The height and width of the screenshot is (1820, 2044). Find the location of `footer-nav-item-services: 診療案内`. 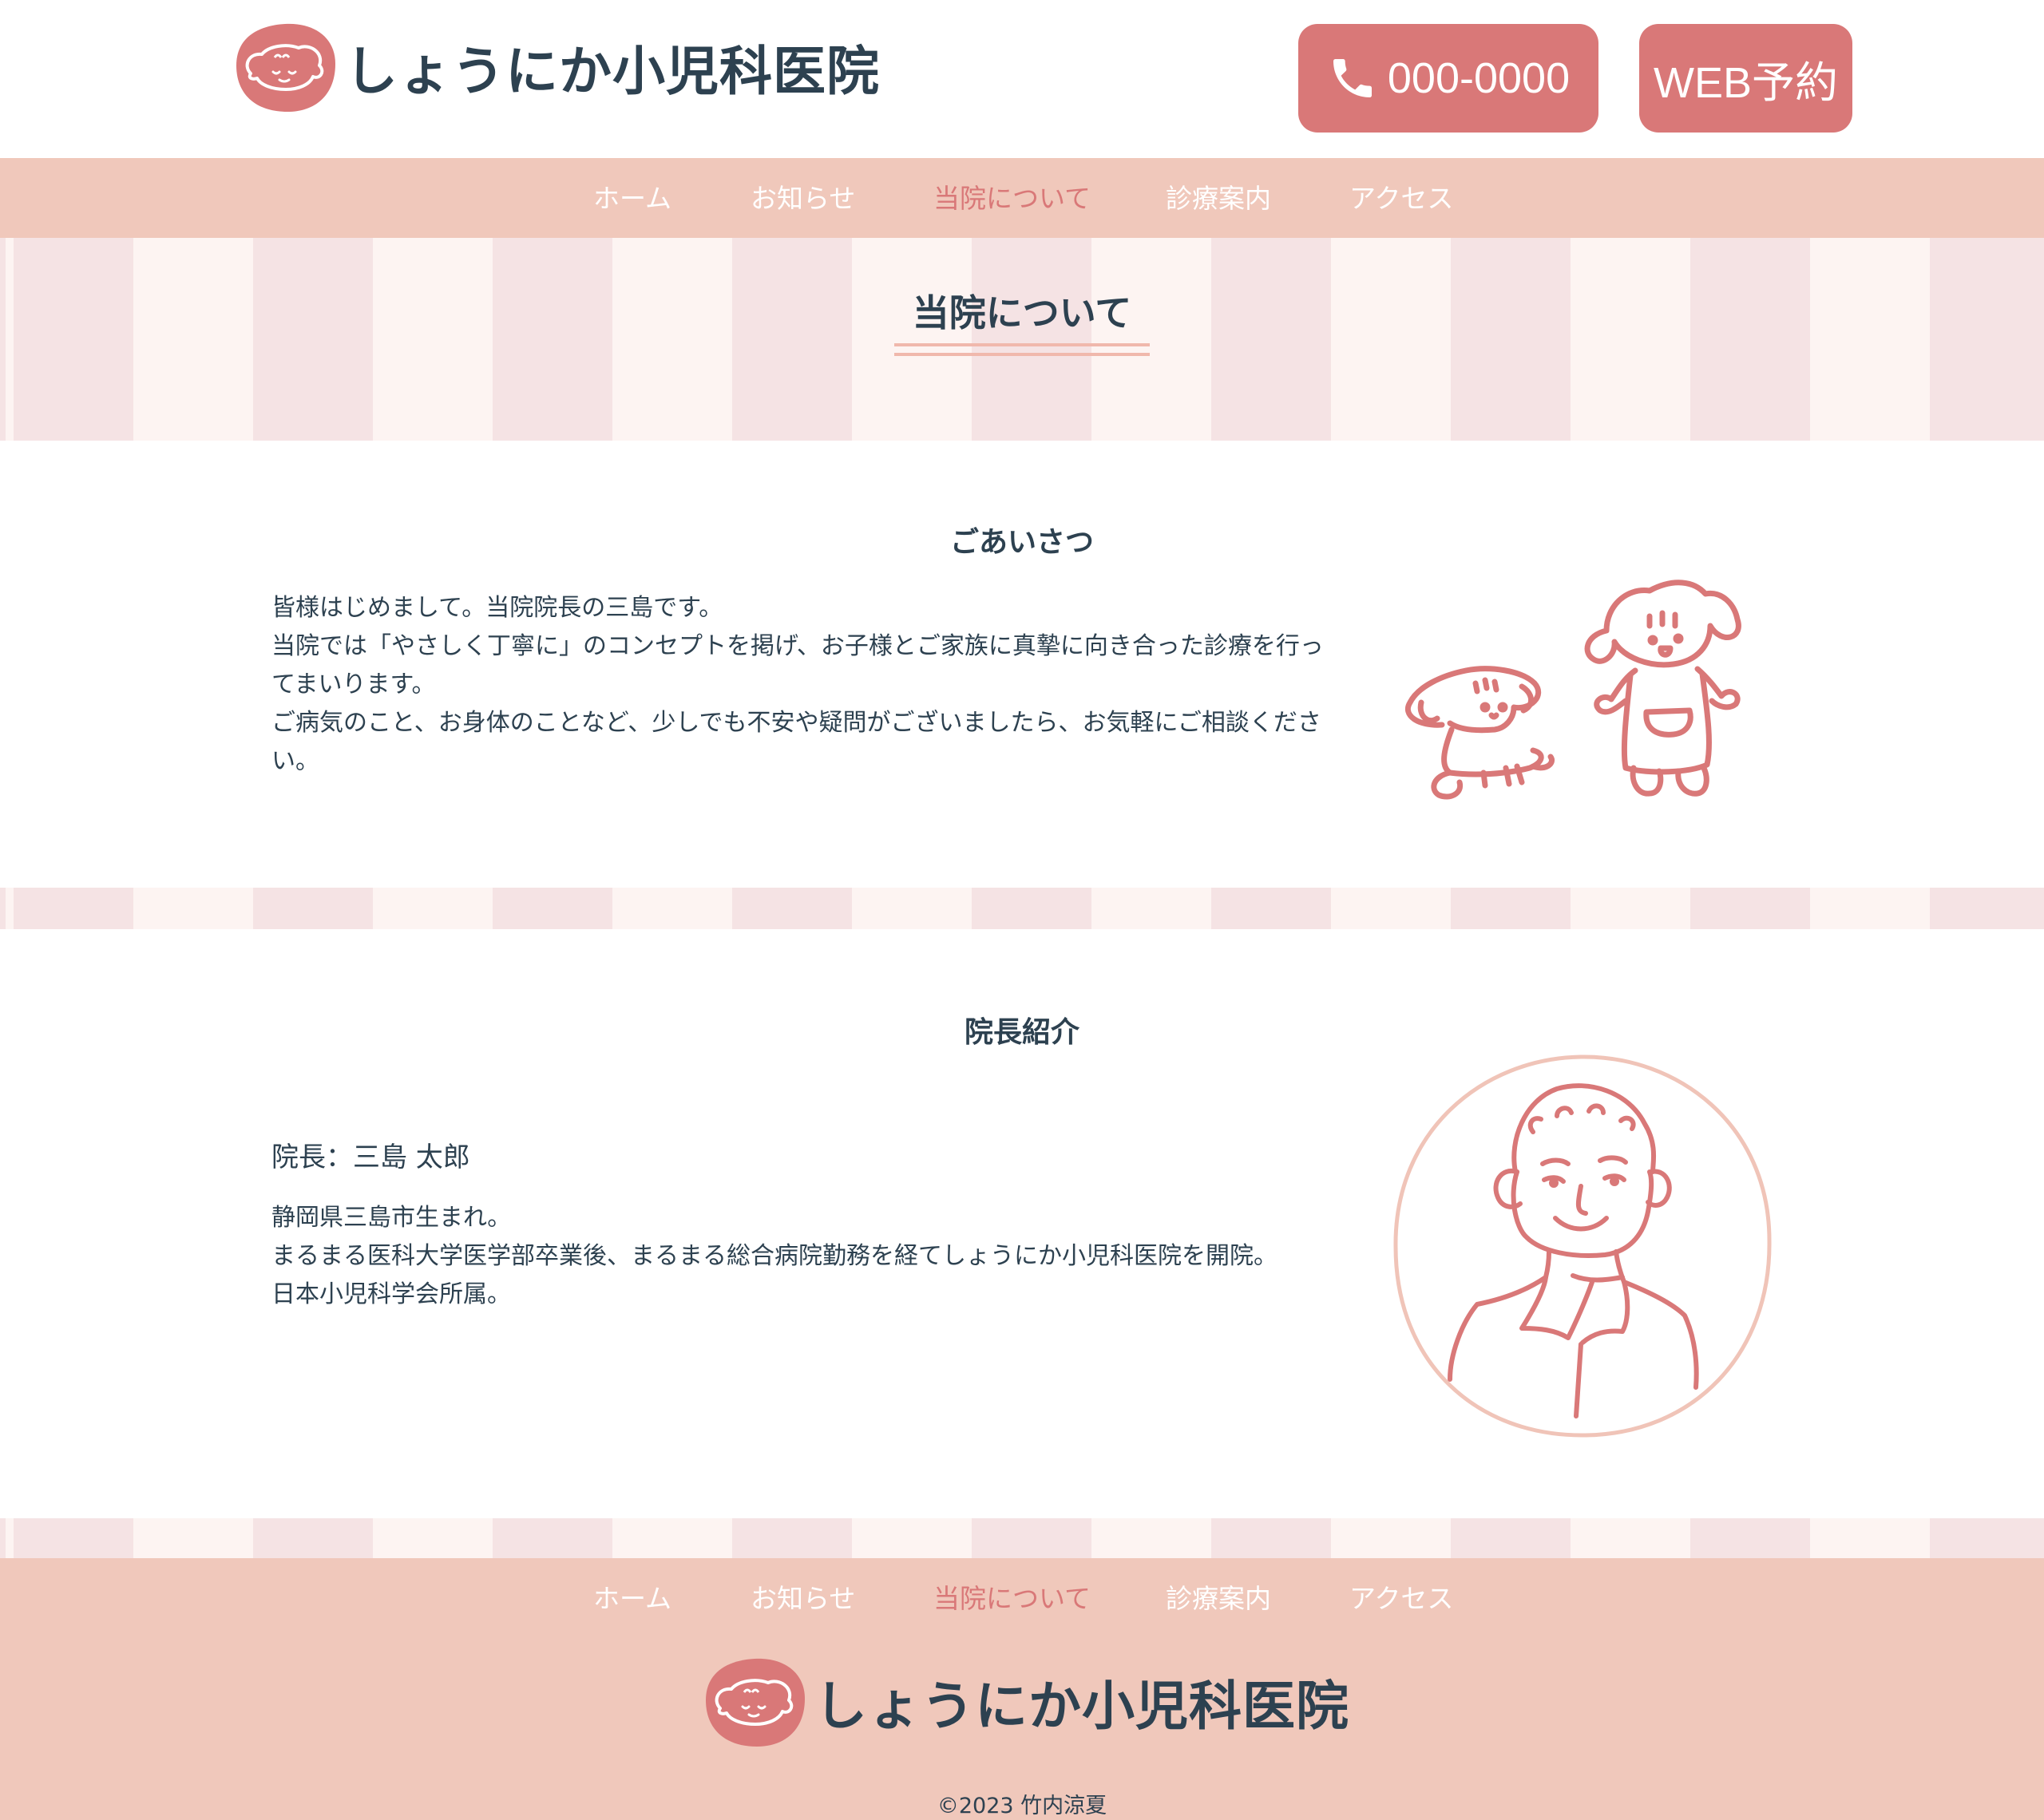

footer-nav-item-services: 診療案内 is located at coordinates (1218, 1597).